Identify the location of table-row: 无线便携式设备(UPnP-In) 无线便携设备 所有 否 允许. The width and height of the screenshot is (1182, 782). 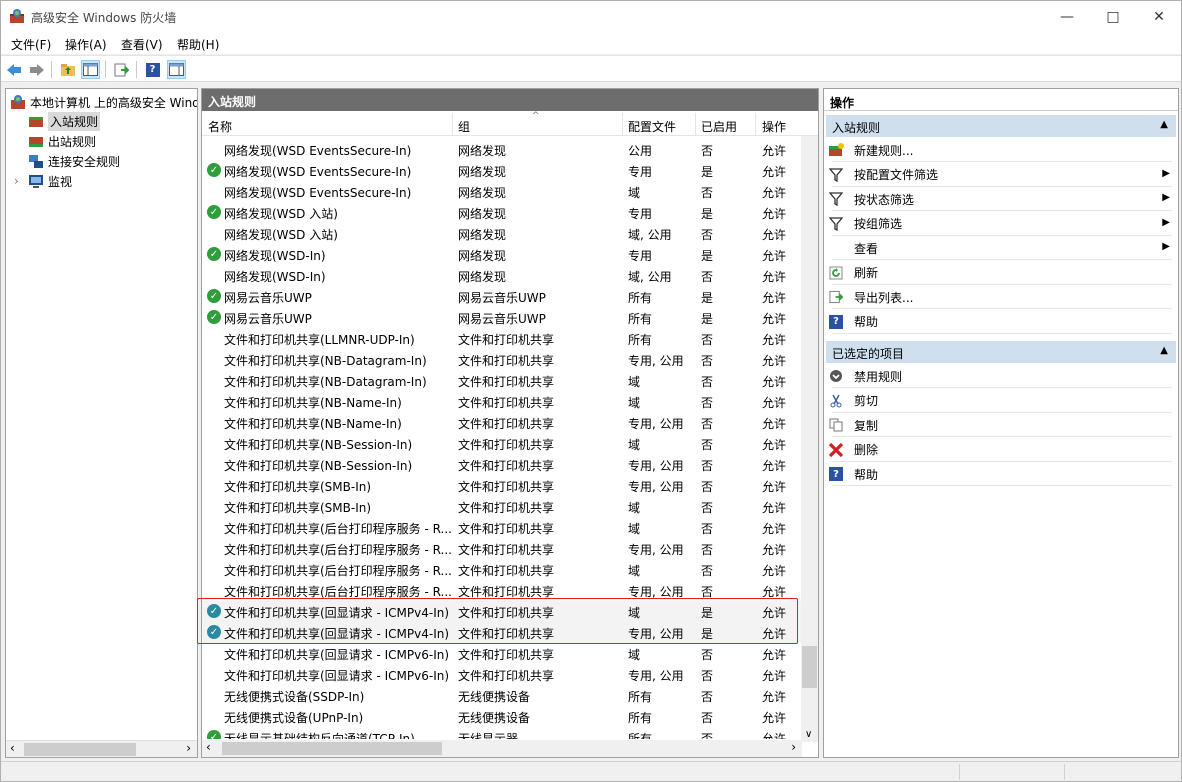
(502, 716).